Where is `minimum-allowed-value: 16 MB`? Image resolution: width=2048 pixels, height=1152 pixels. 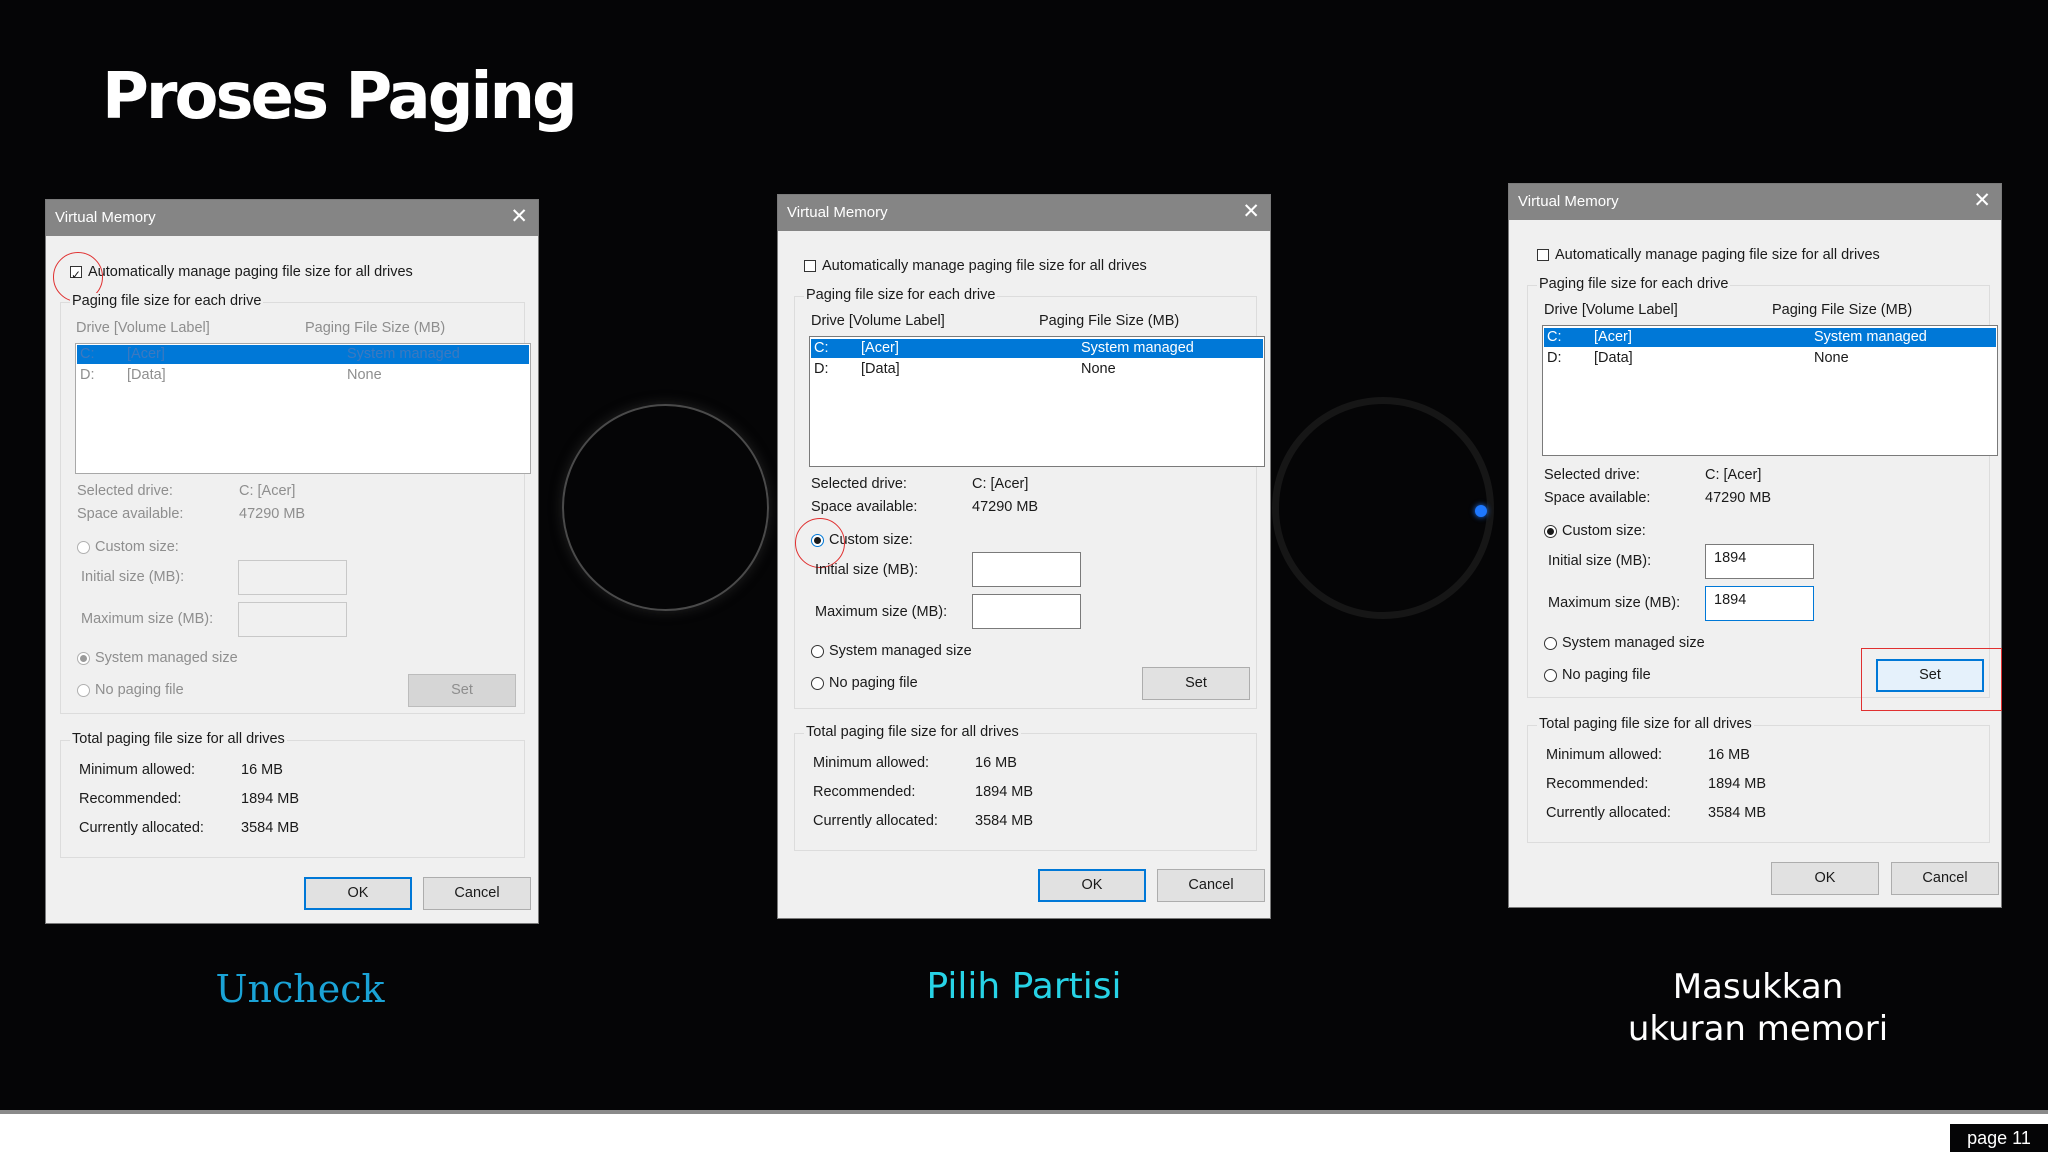
minimum-allowed-value: 16 MB is located at coordinates (996, 763).